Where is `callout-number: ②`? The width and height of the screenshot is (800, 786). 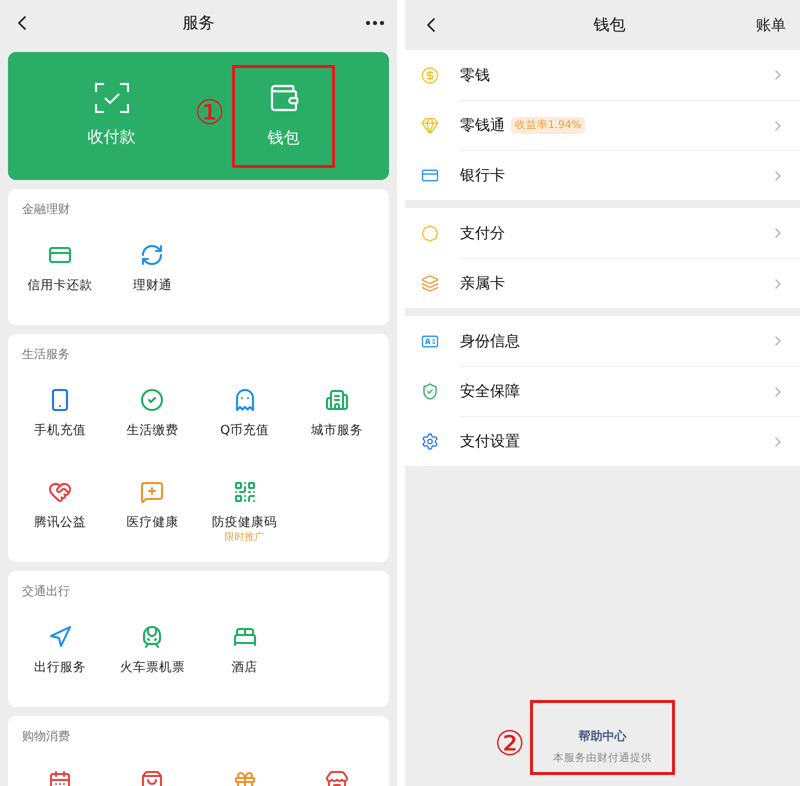
callout-number: ② is located at coordinates (509, 744).